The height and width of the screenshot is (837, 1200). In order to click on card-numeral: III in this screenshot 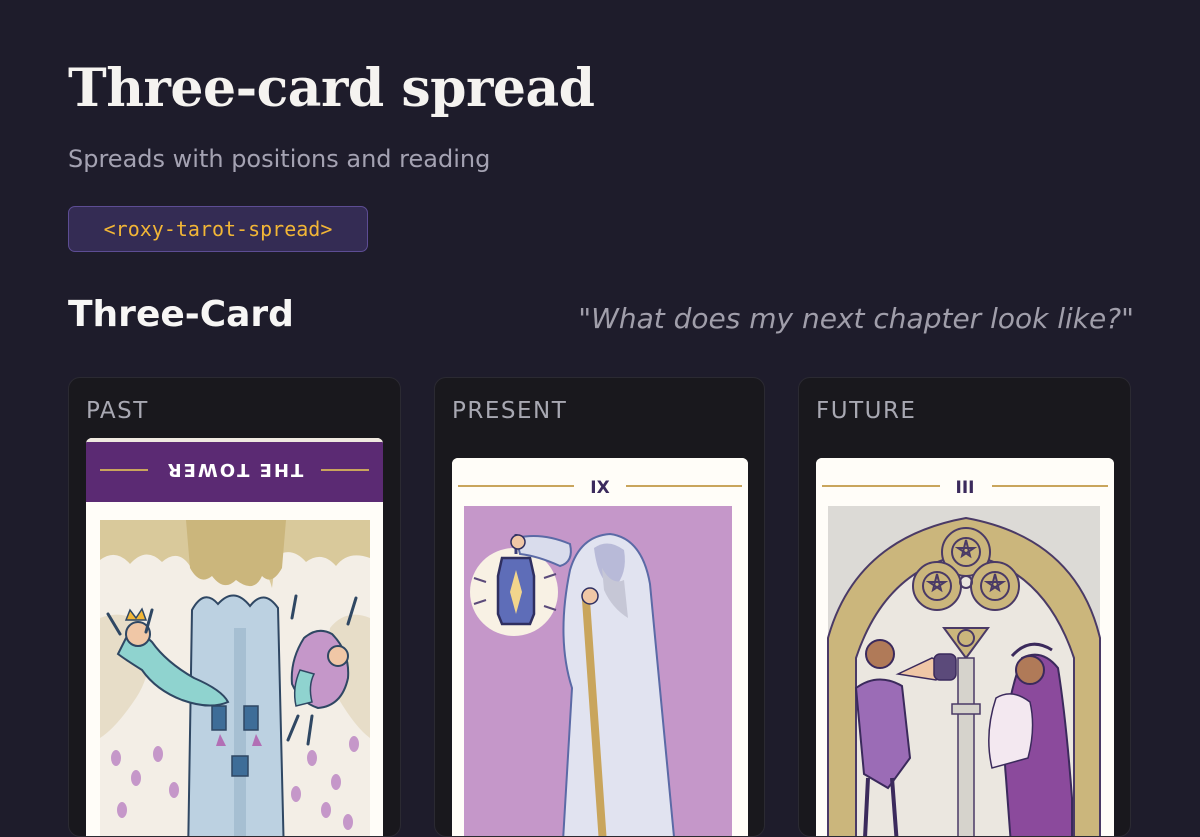, I will do `click(965, 488)`.